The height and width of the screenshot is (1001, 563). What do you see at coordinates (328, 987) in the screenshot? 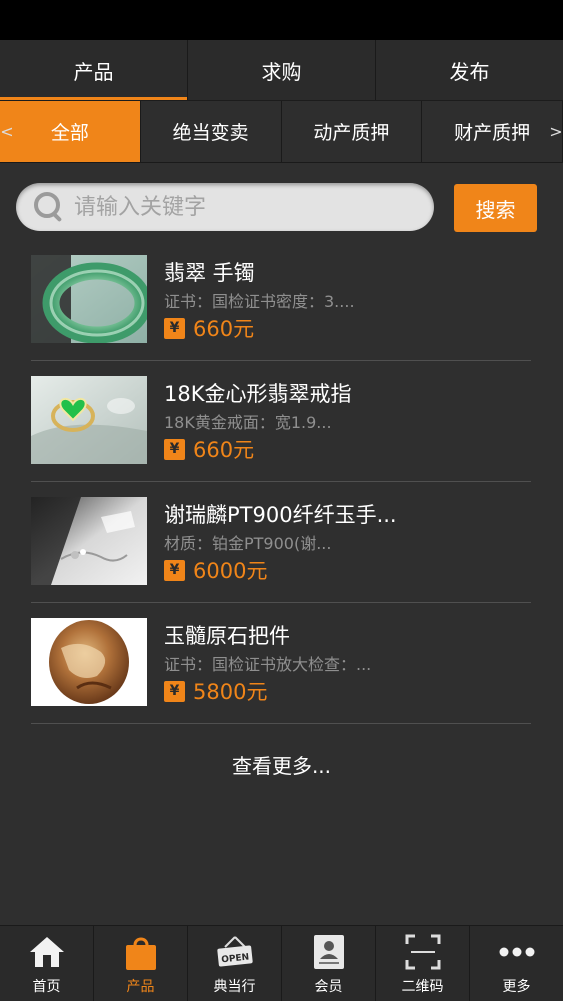
I see `nav-label: 会员` at bounding box center [328, 987].